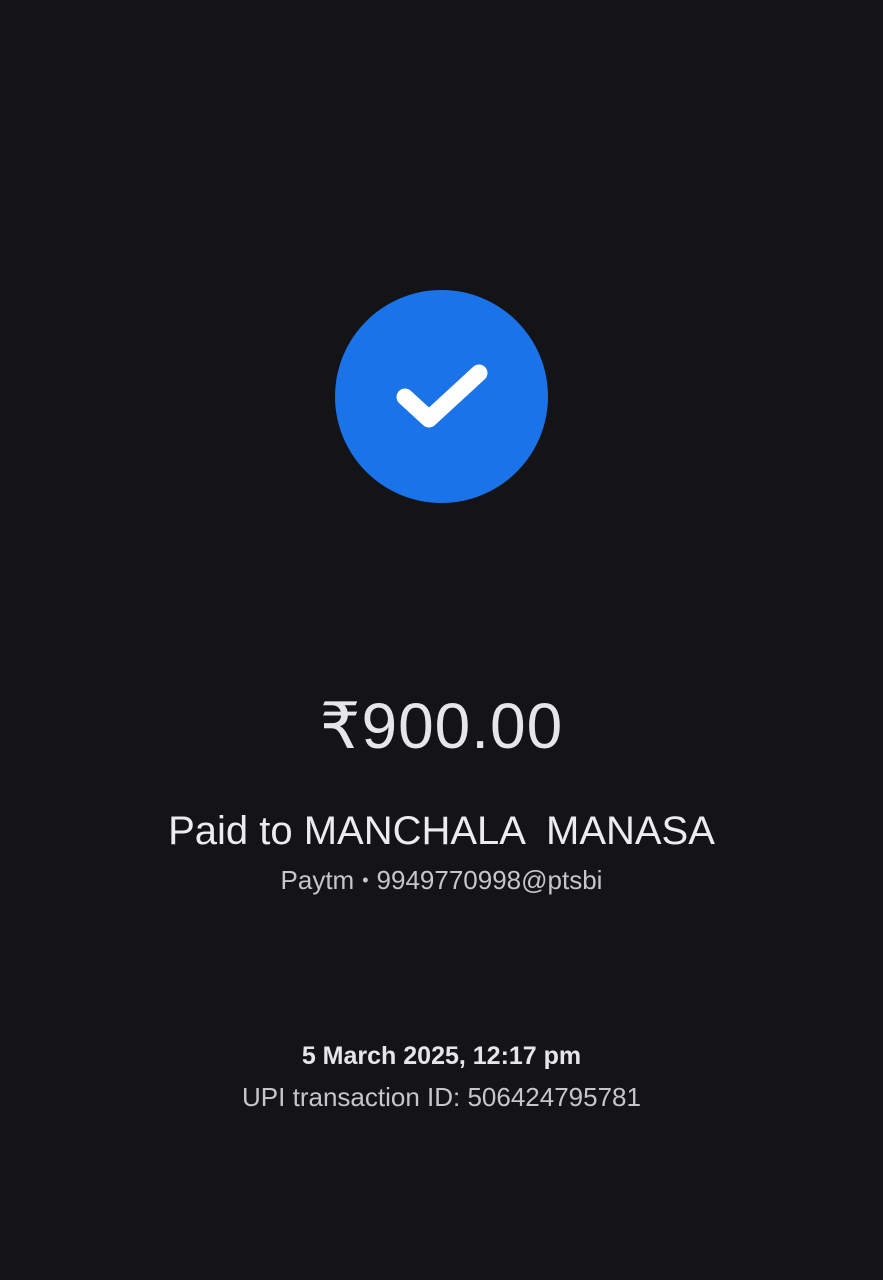 The image size is (883, 1280). I want to click on payee-details: Paytm • 9949770998@ptsbi, so click(441, 880).